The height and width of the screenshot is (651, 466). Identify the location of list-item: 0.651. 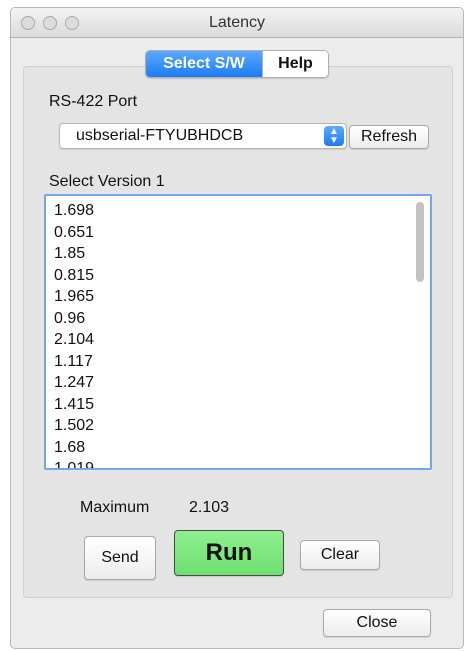
(74, 233).